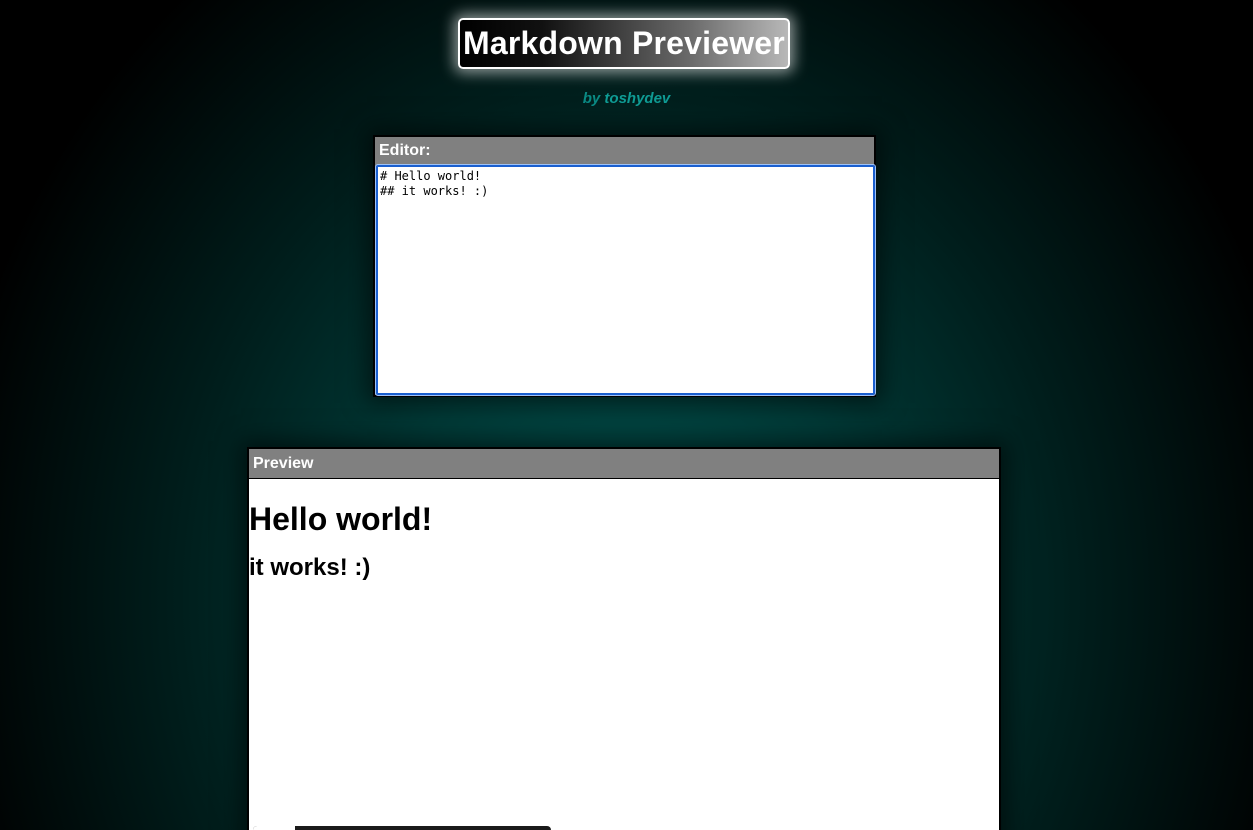  I want to click on byline-prefix: by, so click(593, 98).